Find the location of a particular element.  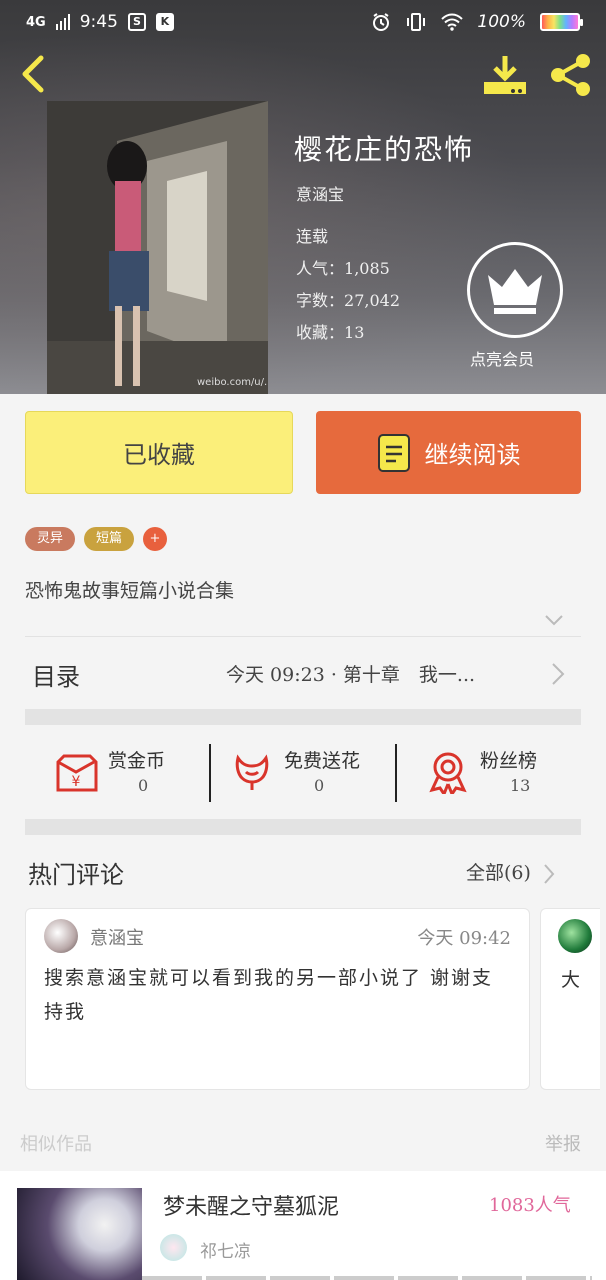

hot-comments-title: 热门评论 is located at coordinates (76, 875).